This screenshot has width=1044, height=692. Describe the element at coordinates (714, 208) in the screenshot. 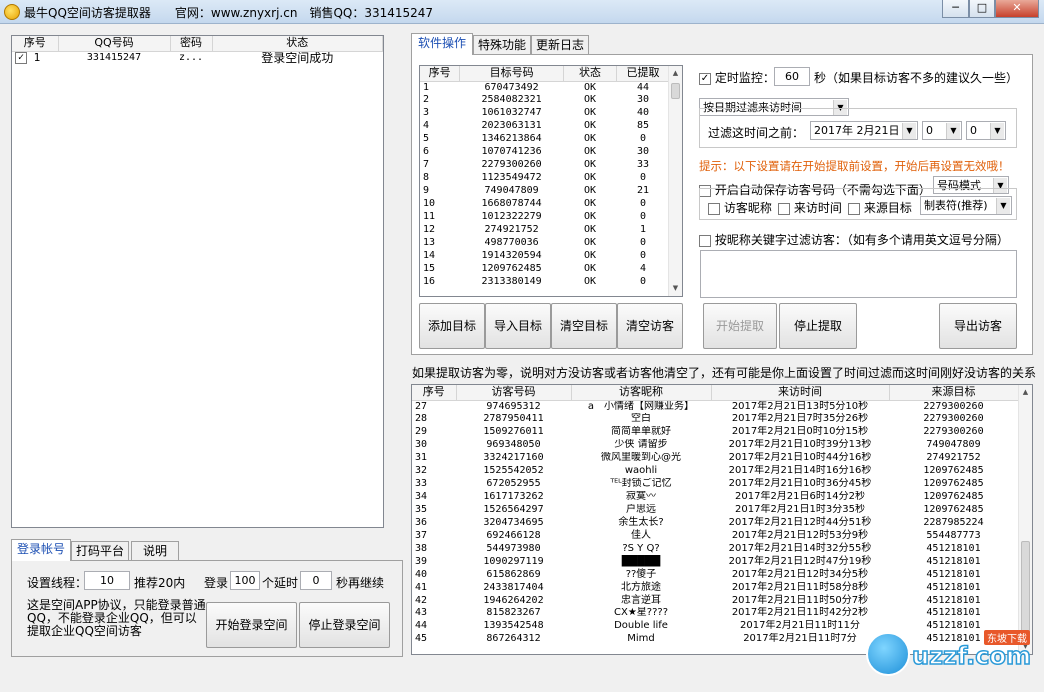

I see `nickname-checkbox` at that location.